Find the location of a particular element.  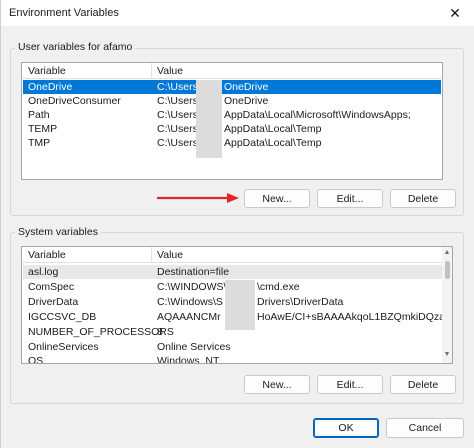

variable-name: ComSpec is located at coordinates (51, 287).